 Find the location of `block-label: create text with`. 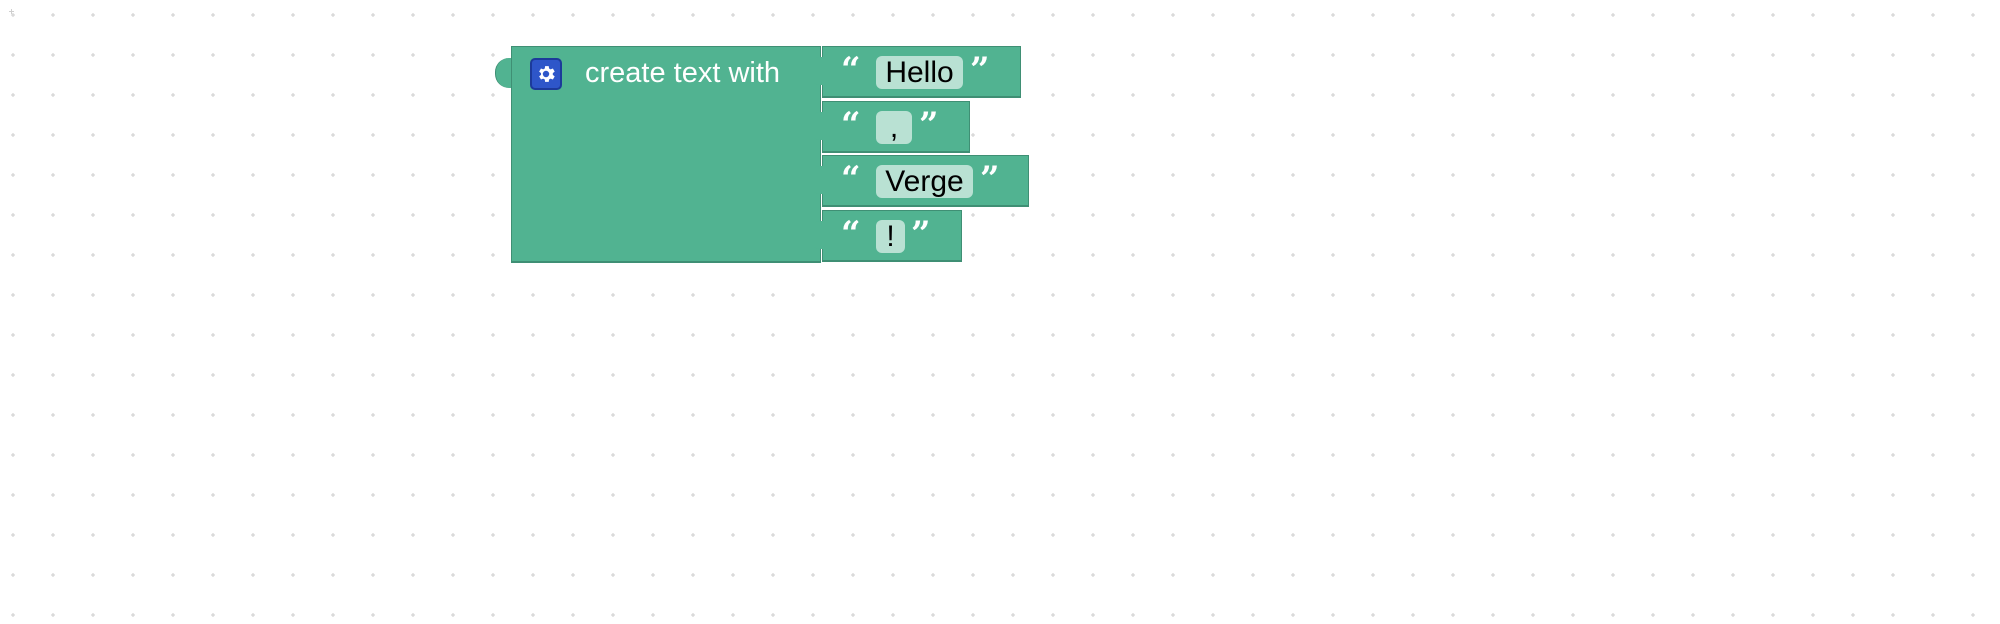

block-label: create text with is located at coordinates (683, 73).